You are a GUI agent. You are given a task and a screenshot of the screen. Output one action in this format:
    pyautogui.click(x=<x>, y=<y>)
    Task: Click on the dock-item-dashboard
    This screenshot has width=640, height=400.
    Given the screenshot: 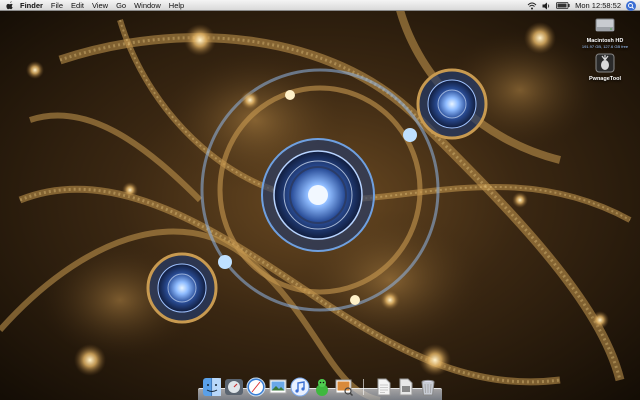 What is the action you would take?
    pyautogui.click(x=234, y=386)
    